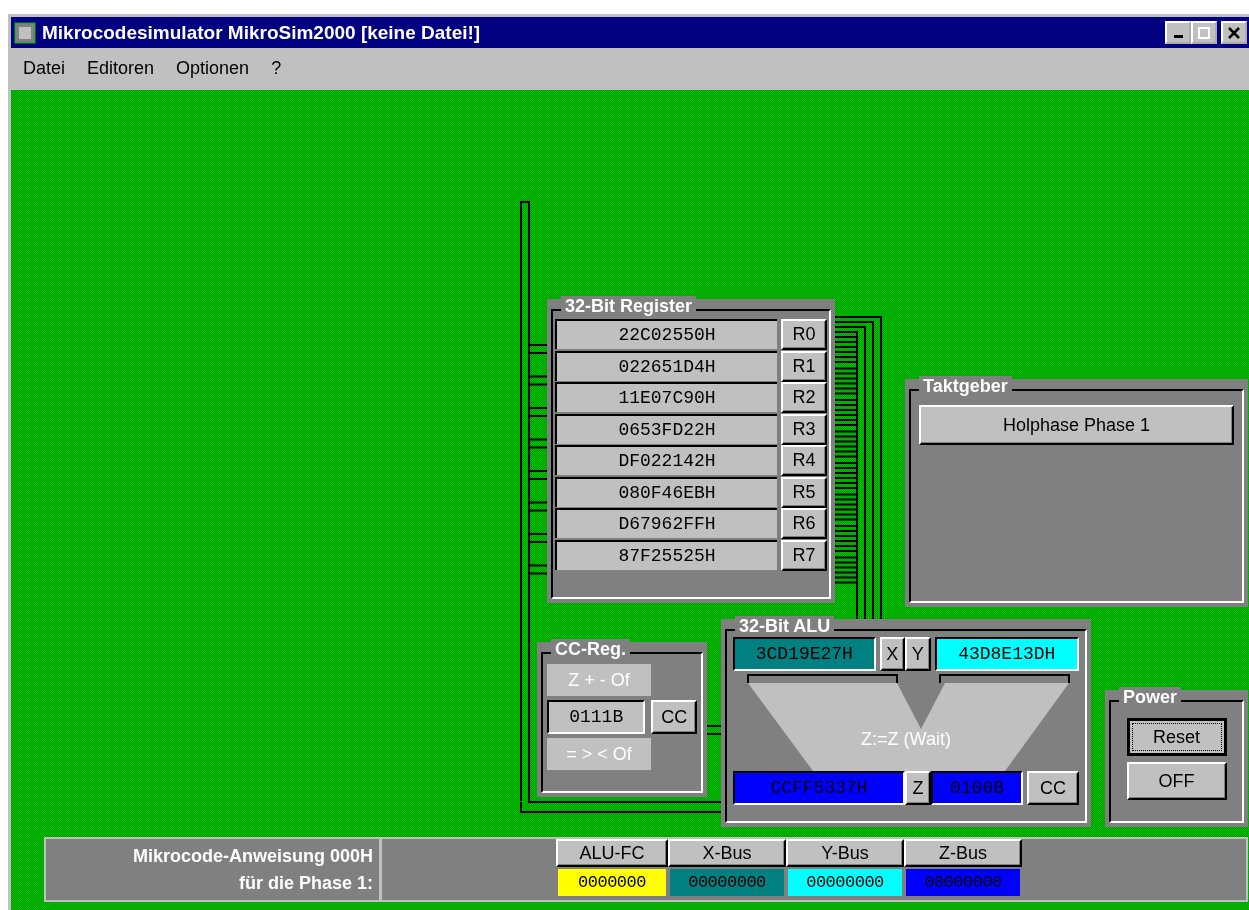  What do you see at coordinates (918, 654) in the screenshot?
I see `y-button: Y` at bounding box center [918, 654].